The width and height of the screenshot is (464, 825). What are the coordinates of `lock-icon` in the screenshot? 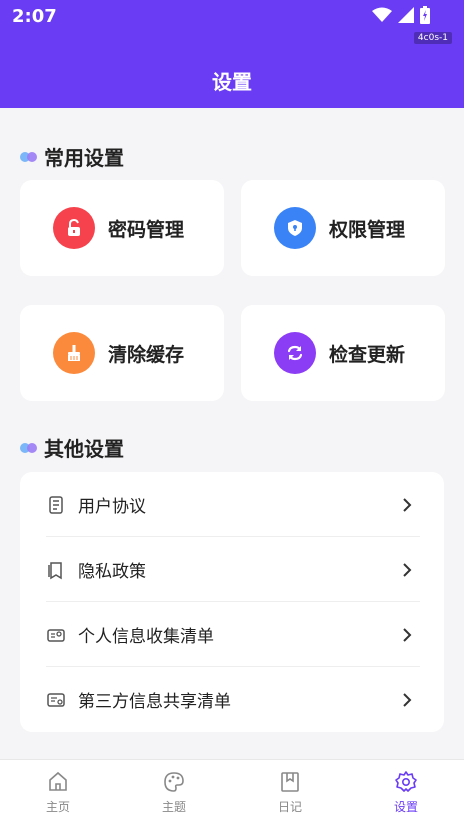 It's located at (74, 228).